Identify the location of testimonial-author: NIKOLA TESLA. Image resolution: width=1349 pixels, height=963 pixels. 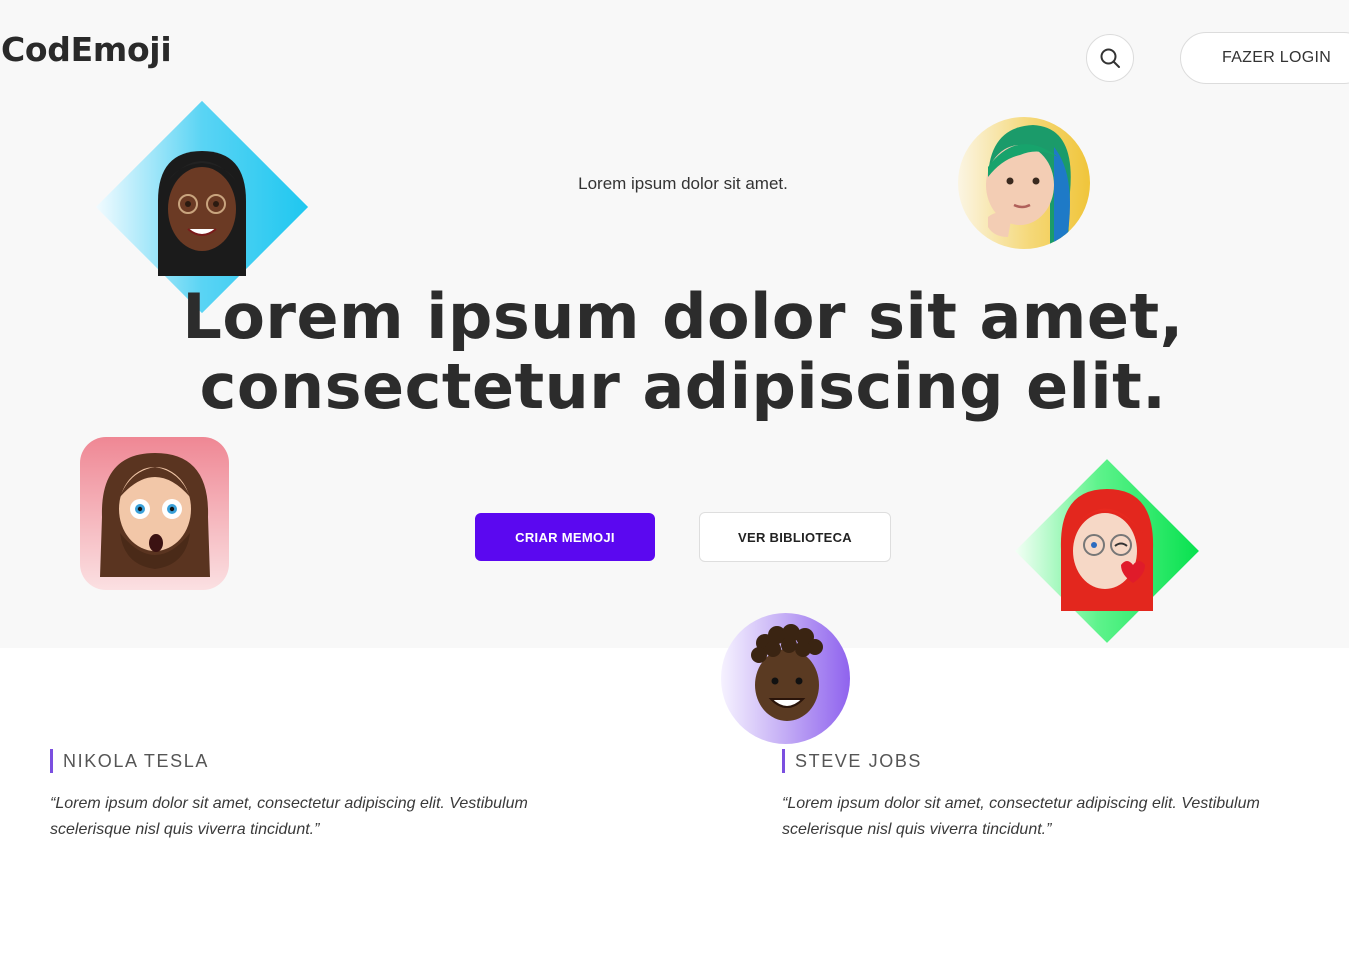
(320, 761).